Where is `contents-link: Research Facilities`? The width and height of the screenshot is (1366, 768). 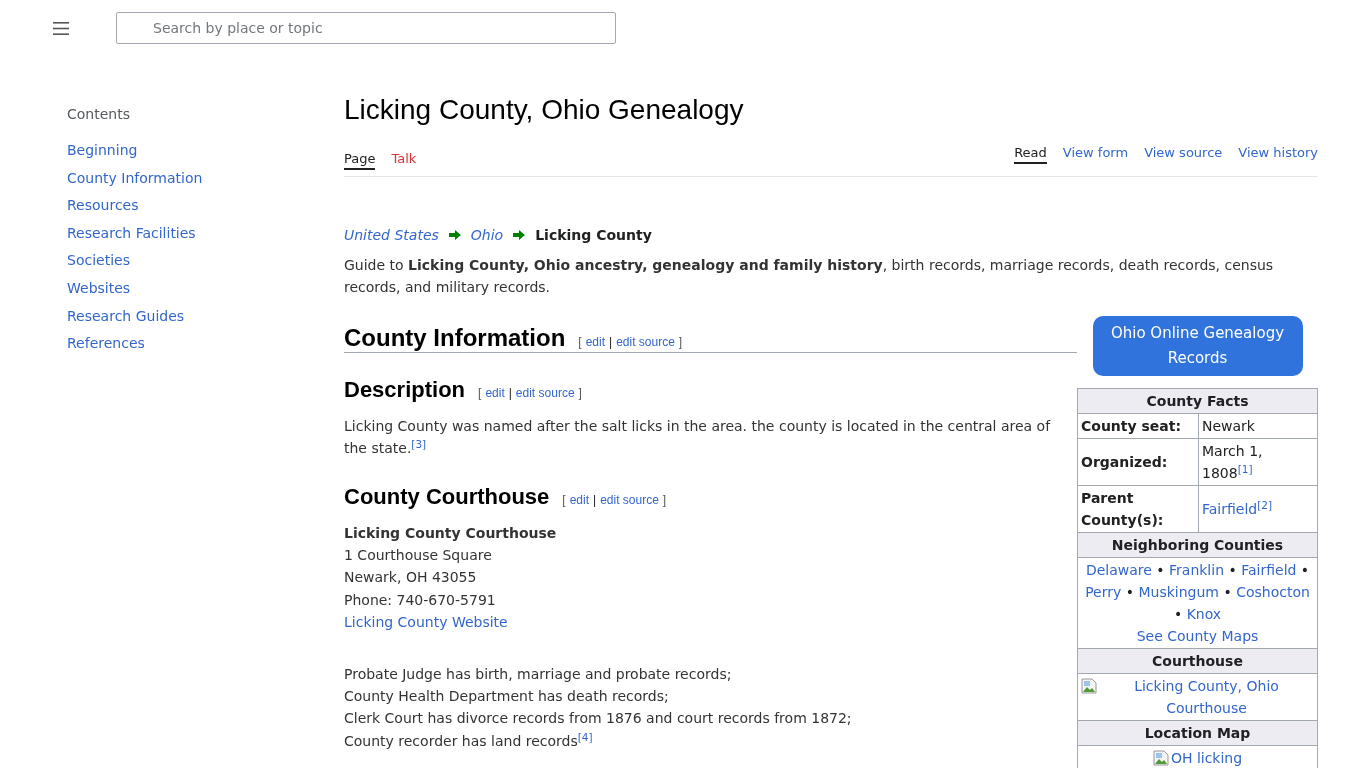 contents-link: Research Facilities is located at coordinates (131, 233).